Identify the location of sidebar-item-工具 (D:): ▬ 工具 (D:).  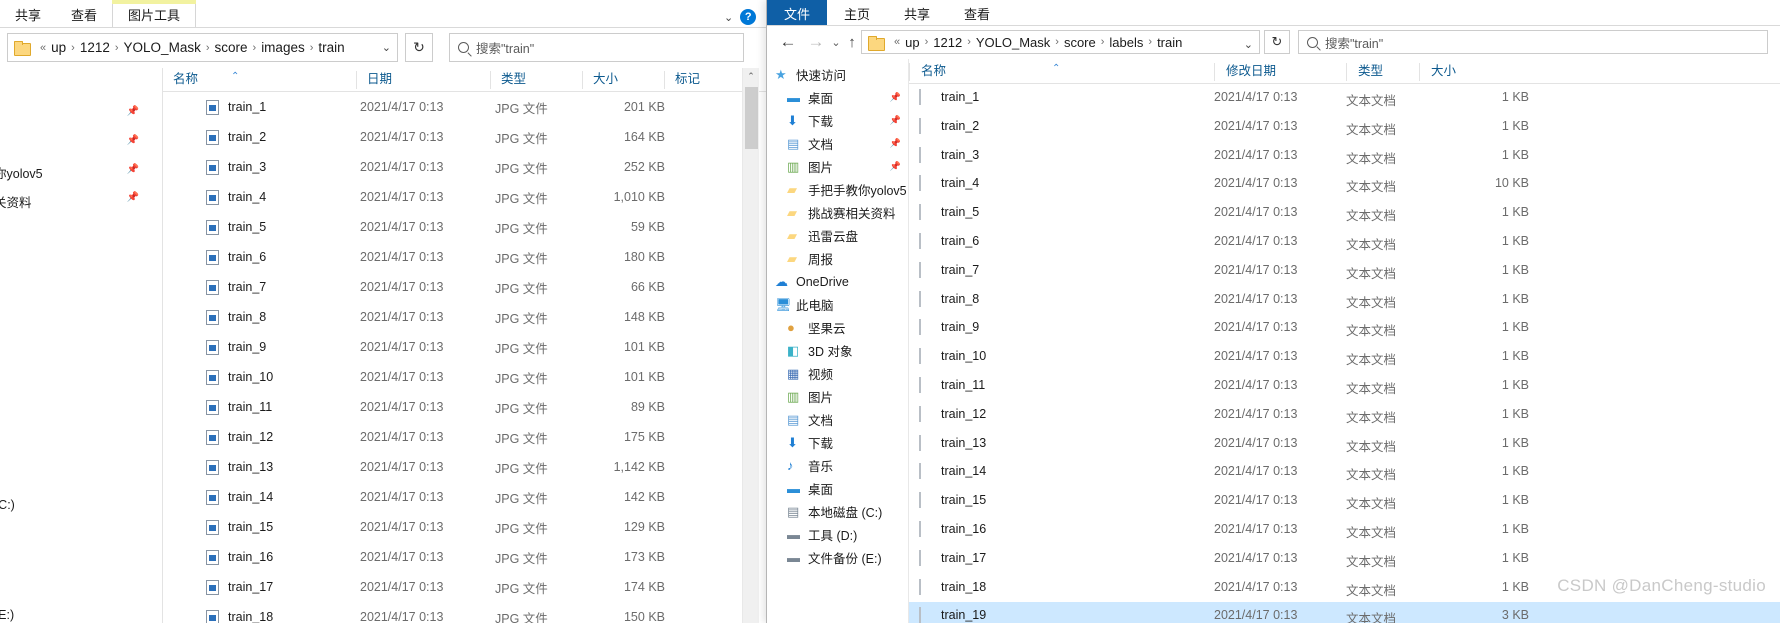
(837, 534).